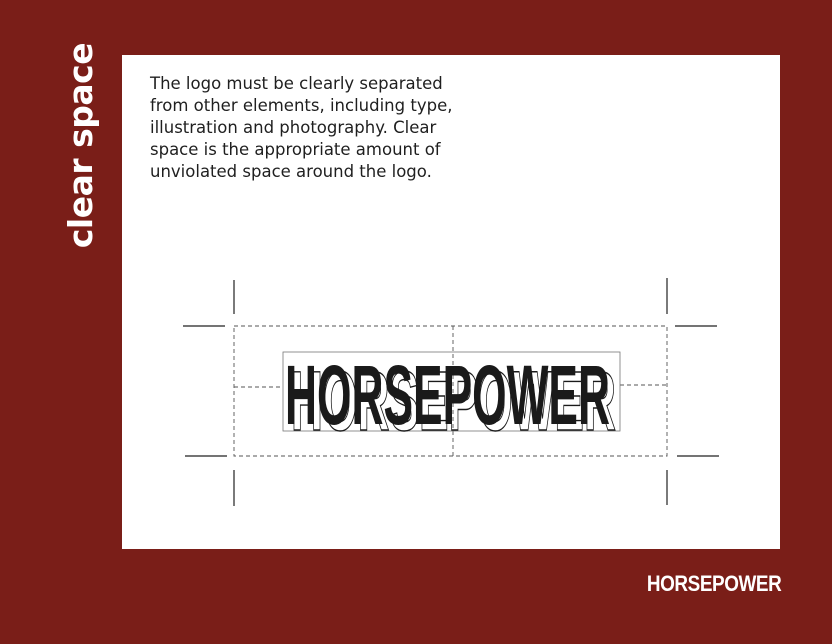  I want to click on footer-logo: HORSEPOWER, so click(714, 583).